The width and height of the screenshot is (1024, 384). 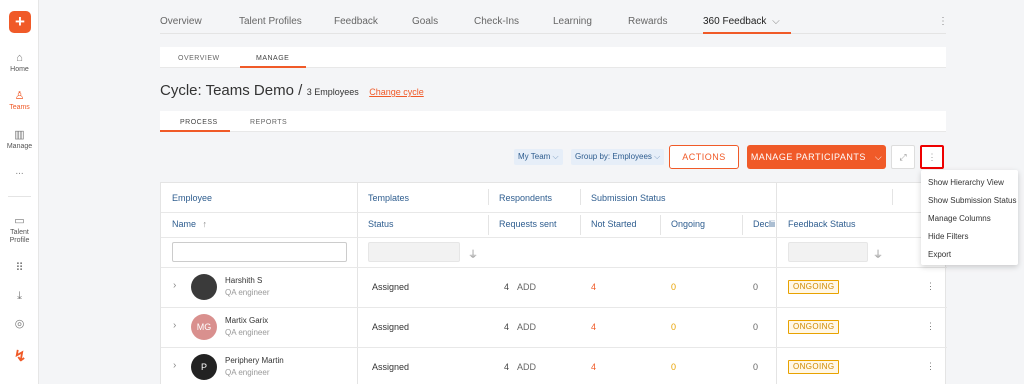 What do you see at coordinates (526, 198) in the screenshot?
I see `group-header-respondents: Respondents` at bounding box center [526, 198].